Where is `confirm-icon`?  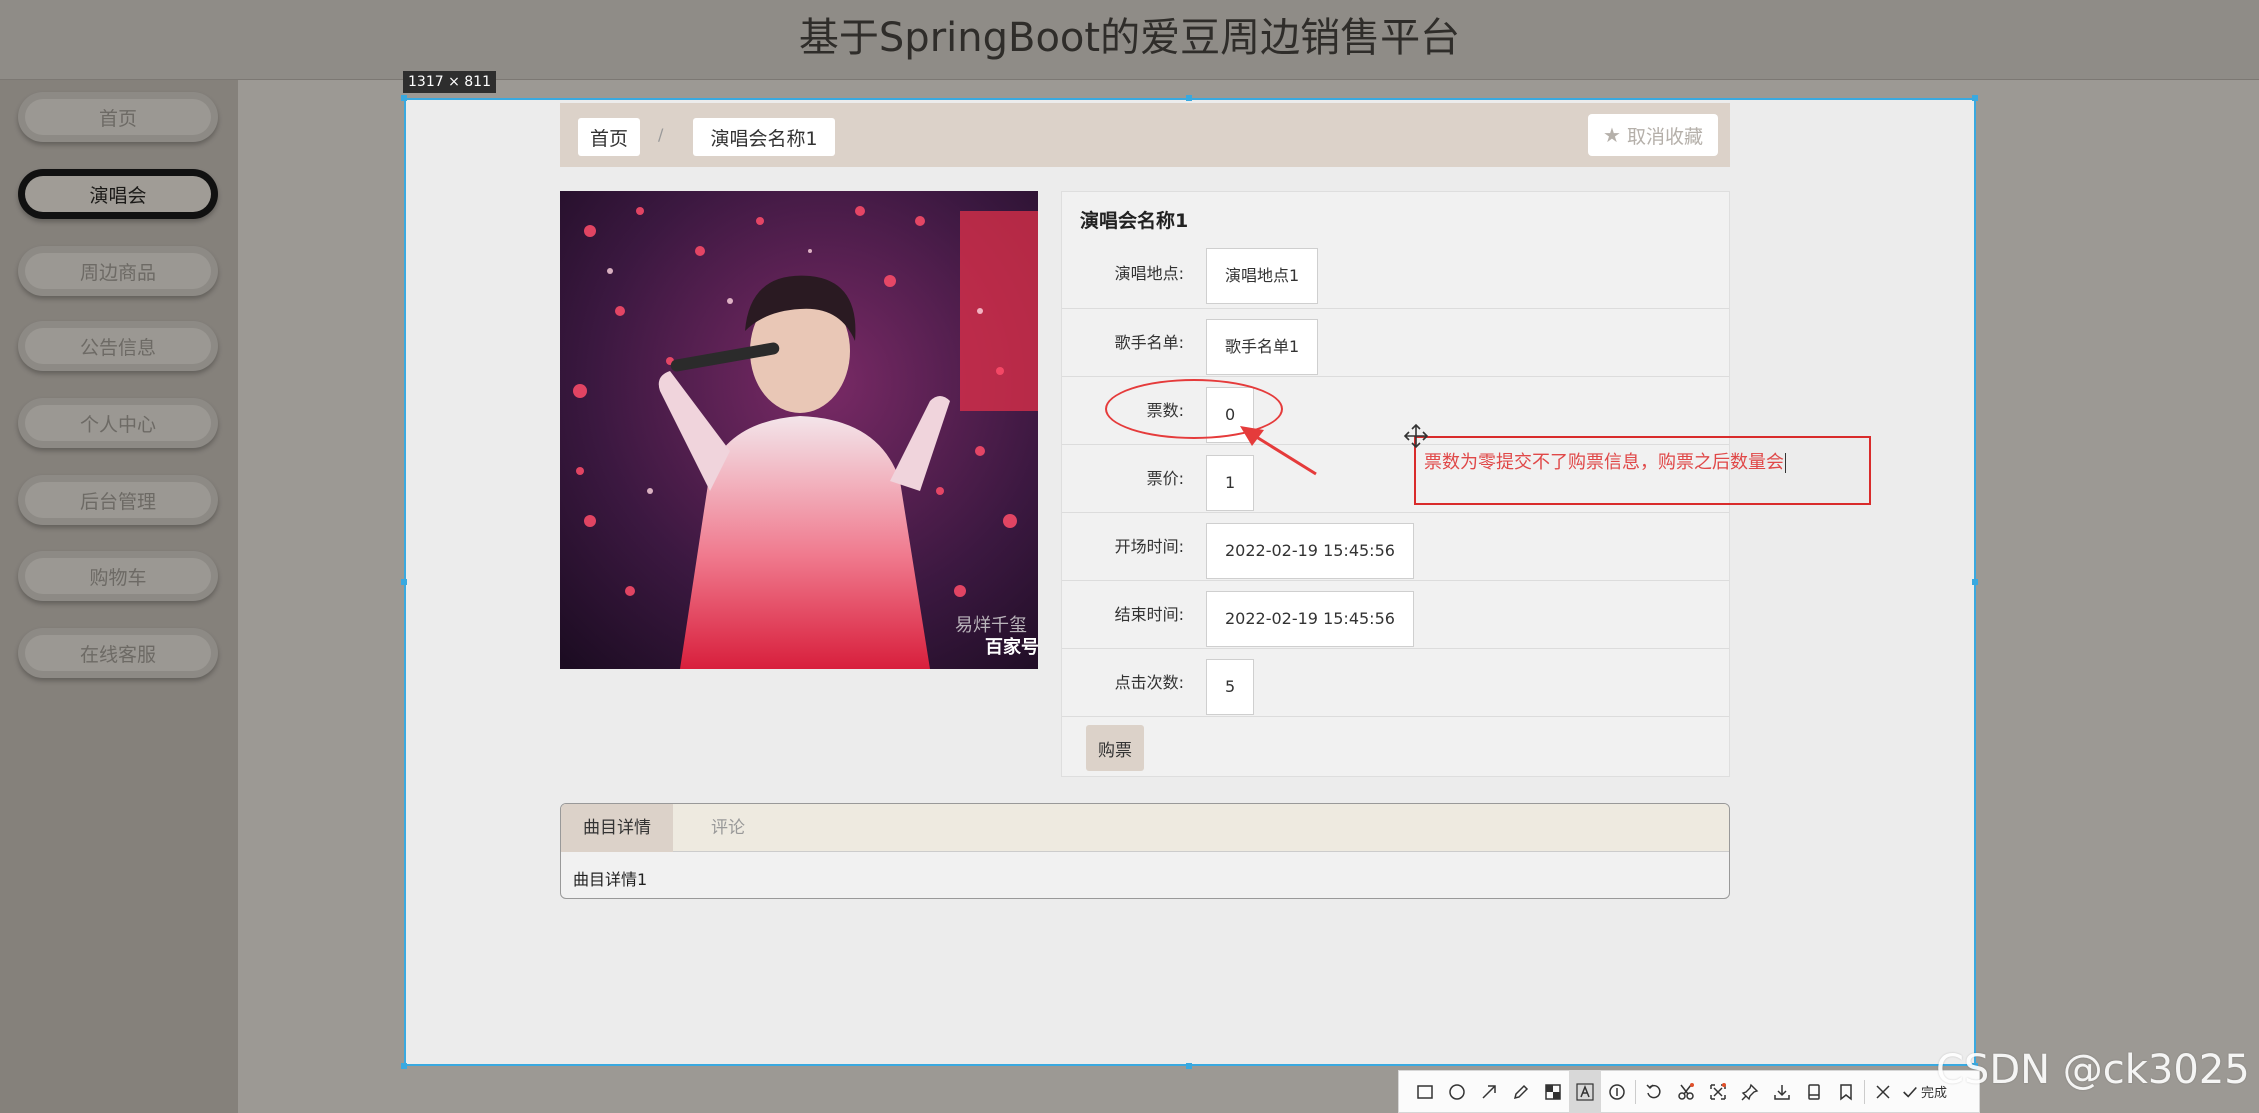 confirm-icon is located at coordinates (1910, 1092).